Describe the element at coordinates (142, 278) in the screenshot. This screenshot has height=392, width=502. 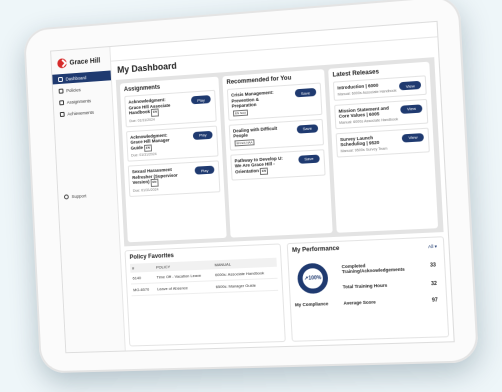
I see `table-cell: 6140` at that location.